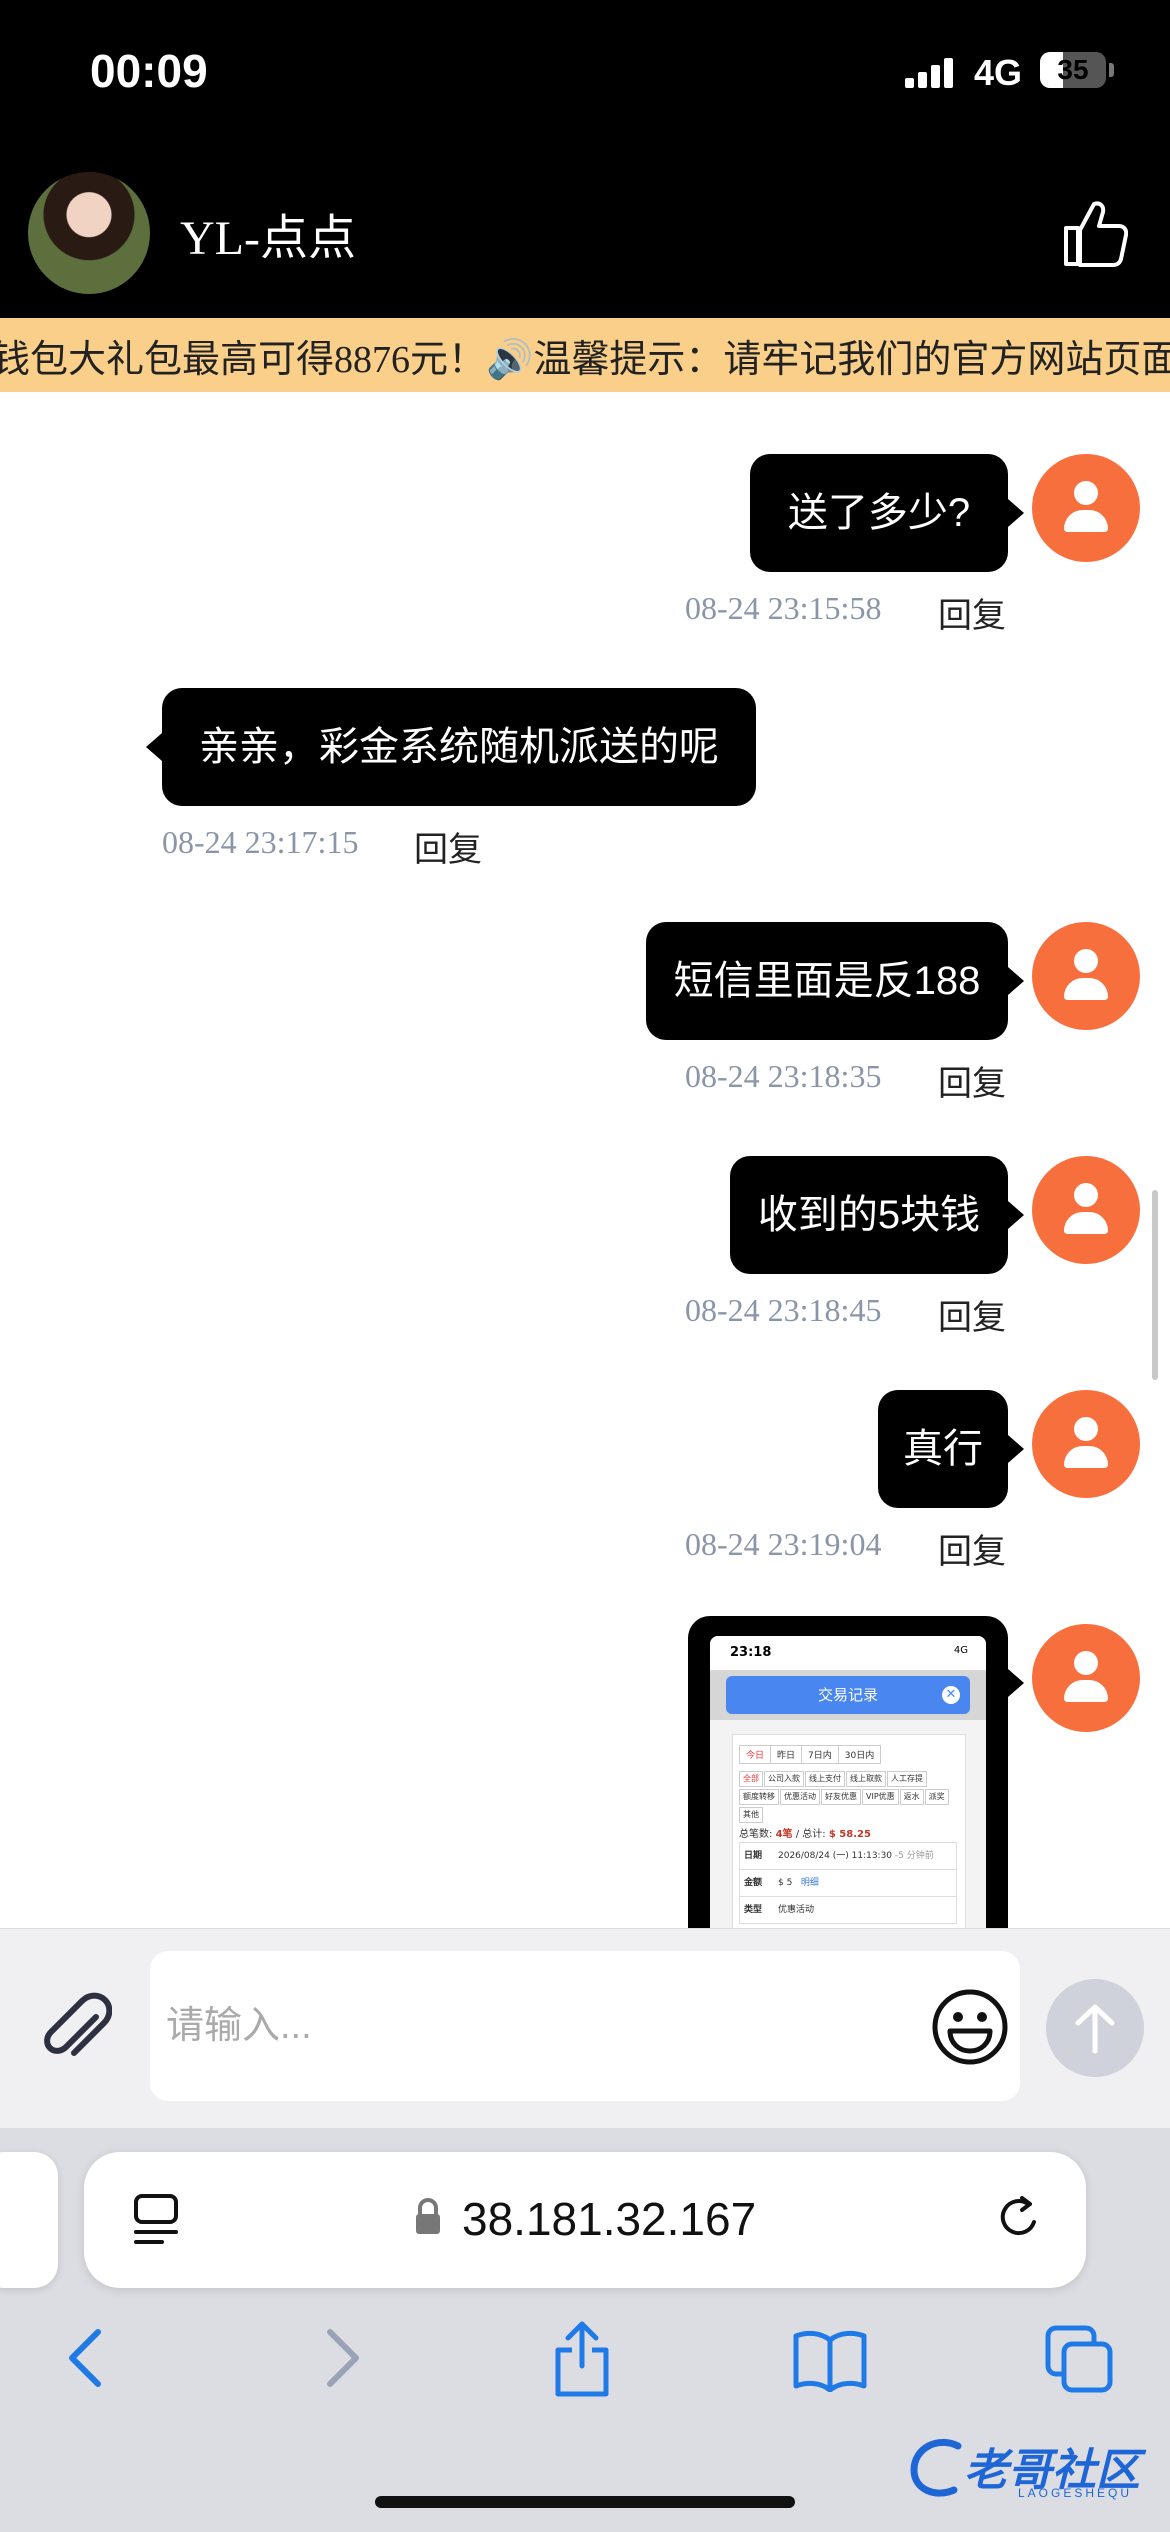 This screenshot has width=1170, height=2532. What do you see at coordinates (74, 2025) in the screenshot?
I see `attachment-icon` at bounding box center [74, 2025].